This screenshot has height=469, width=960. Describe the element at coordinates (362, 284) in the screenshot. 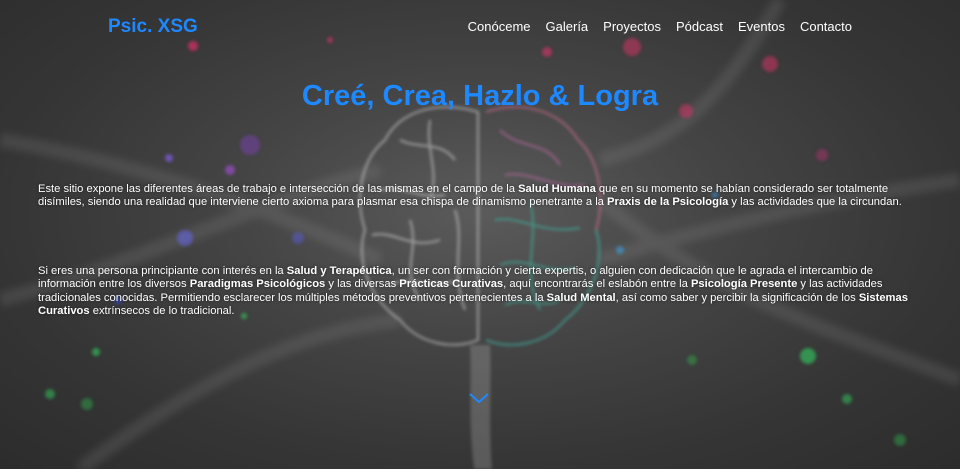

I see `audience-text: y las diversas` at that location.